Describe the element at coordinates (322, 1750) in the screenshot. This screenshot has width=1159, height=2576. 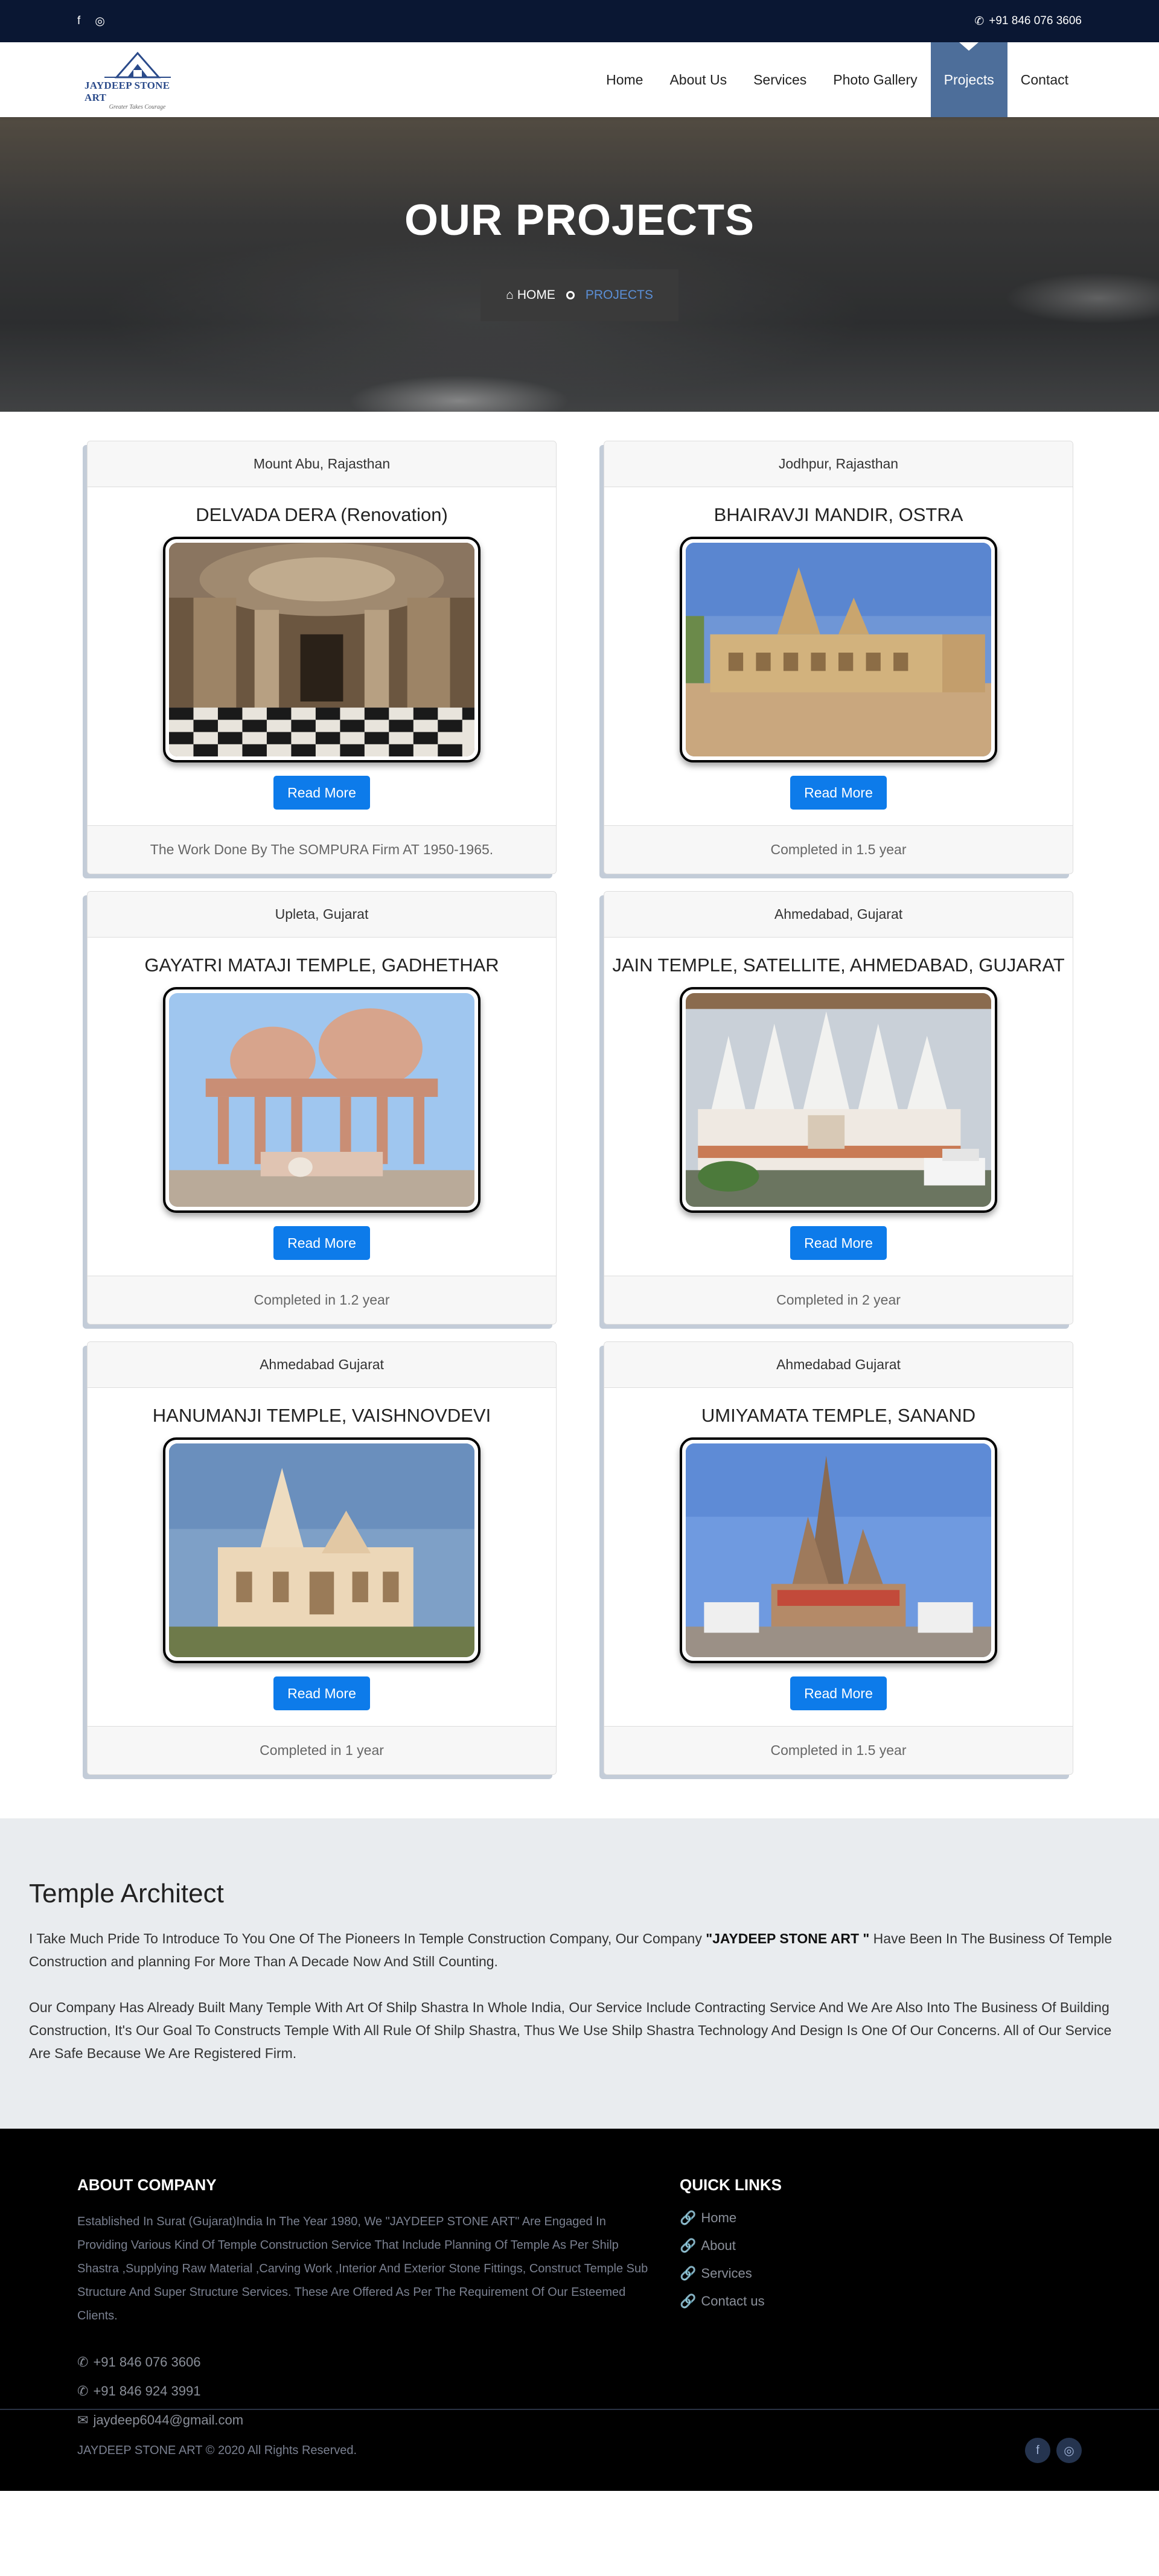
I see `project-footer: Completed in 1 year` at that location.